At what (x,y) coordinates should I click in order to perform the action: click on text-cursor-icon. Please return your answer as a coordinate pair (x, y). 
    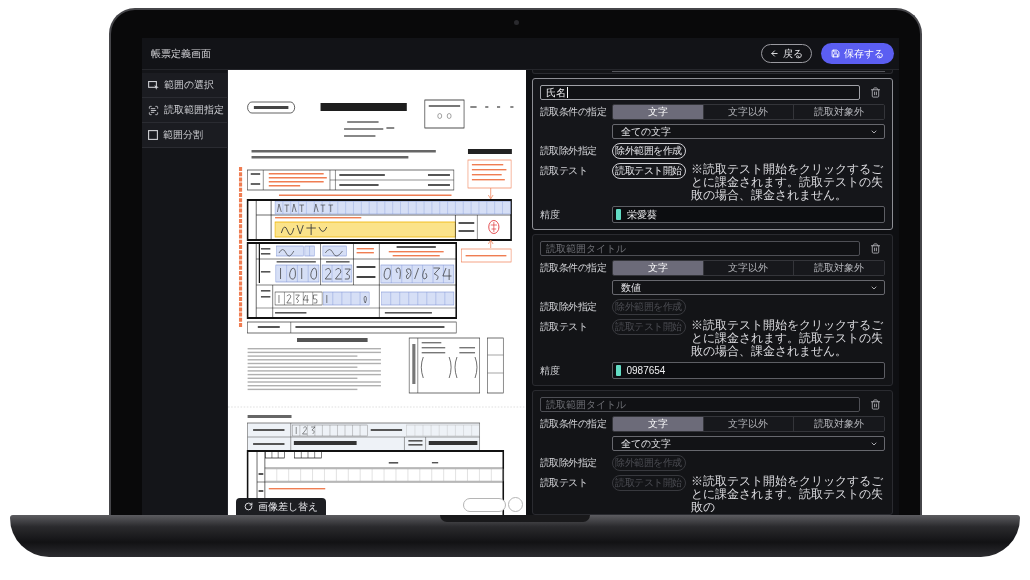
    Looking at the image, I should click on (567, 92).